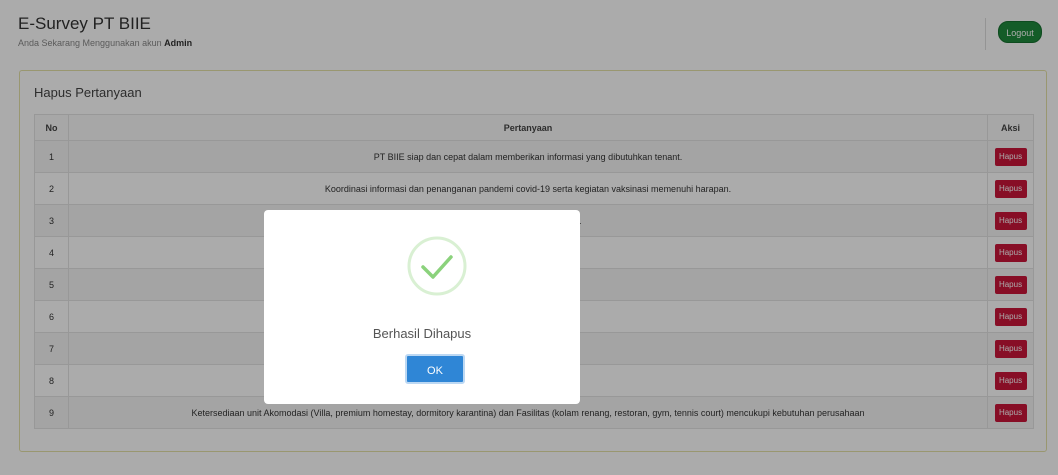  I want to click on dialog-message: Berhasil Dihapus, so click(422, 333).